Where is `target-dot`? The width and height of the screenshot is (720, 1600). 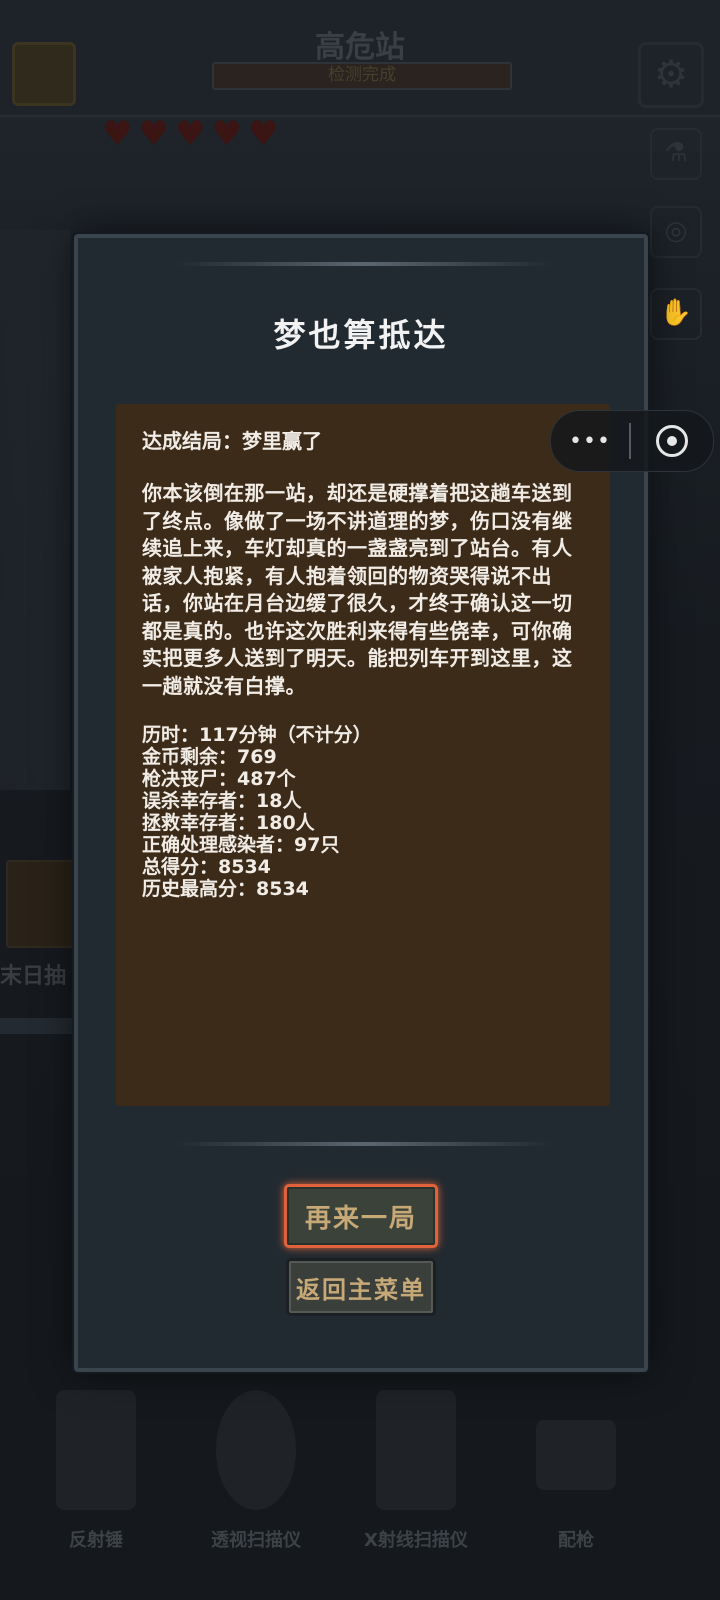
target-dot is located at coordinates (672, 441).